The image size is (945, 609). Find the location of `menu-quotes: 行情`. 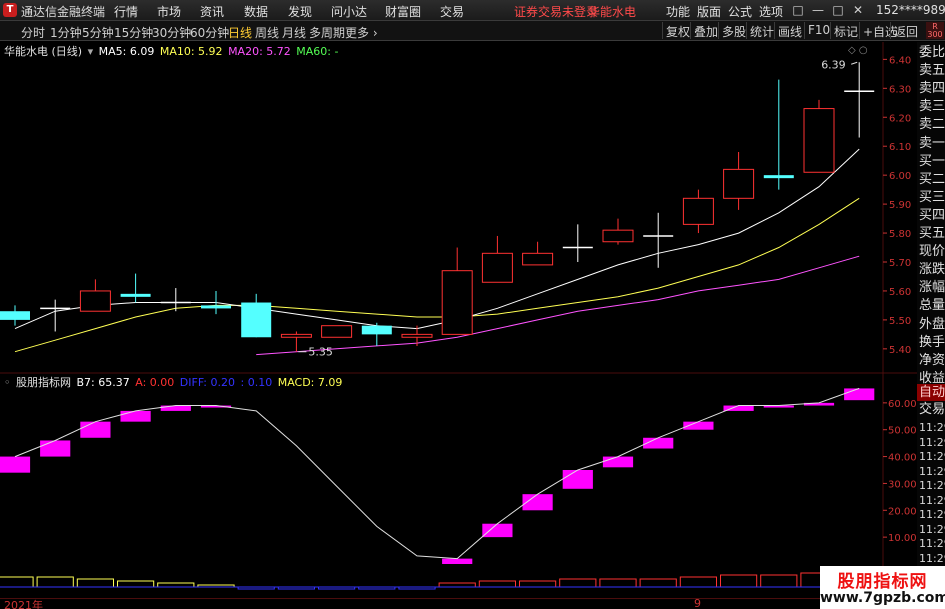

menu-quotes: 行情 is located at coordinates (126, 11).